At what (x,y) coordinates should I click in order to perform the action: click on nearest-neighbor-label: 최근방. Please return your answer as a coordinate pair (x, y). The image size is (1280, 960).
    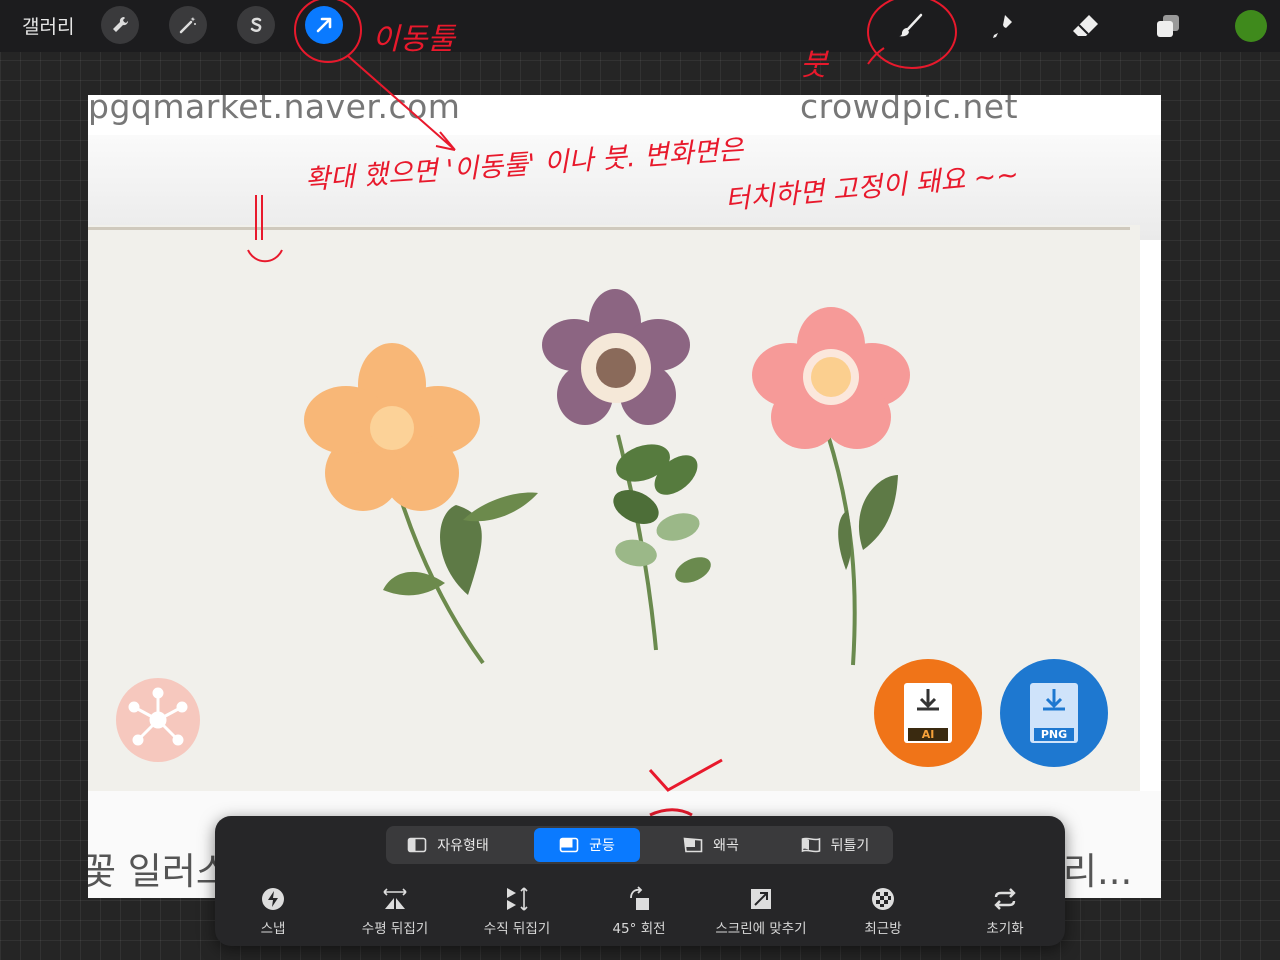
    Looking at the image, I should click on (883, 929).